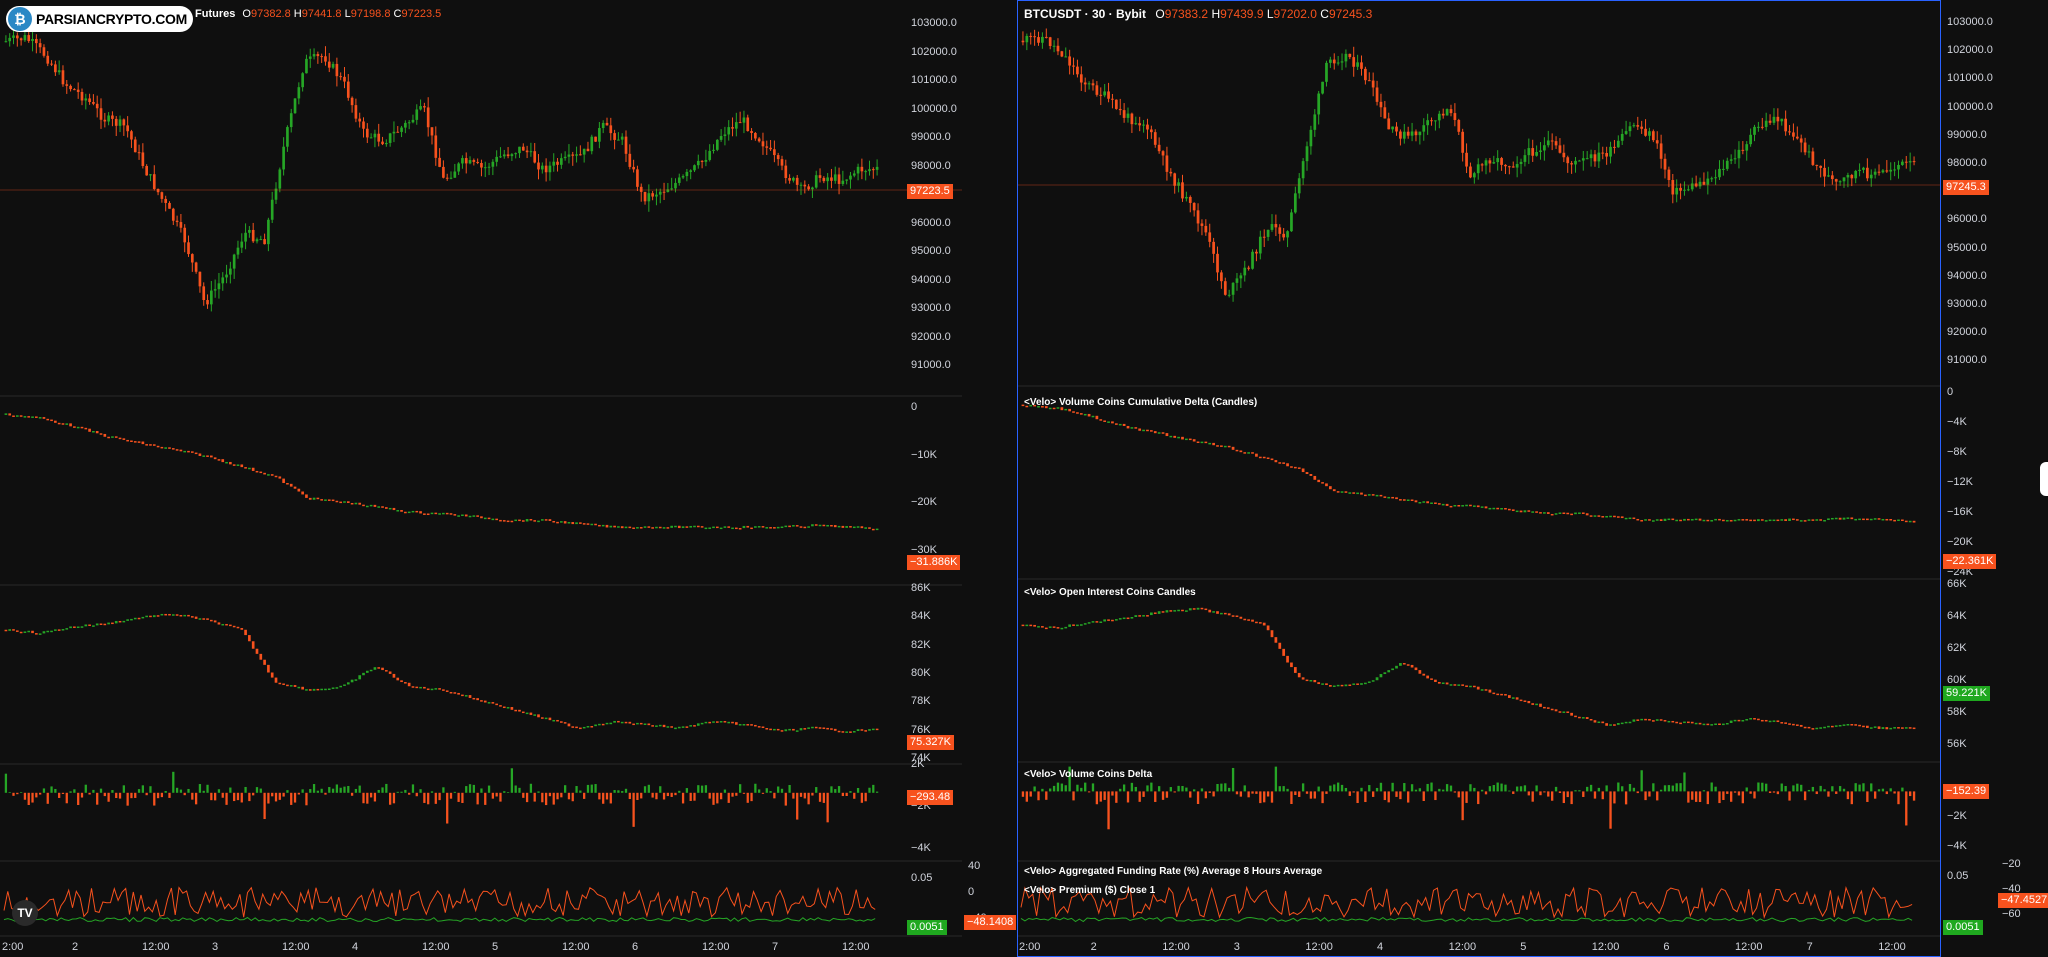 The width and height of the screenshot is (2048, 957). What do you see at coordinates (1089, 890) in the screenshot?
I see `right-premium-title: <Velo> Premium ($) Close 1` at bounding box center [1089, 890].